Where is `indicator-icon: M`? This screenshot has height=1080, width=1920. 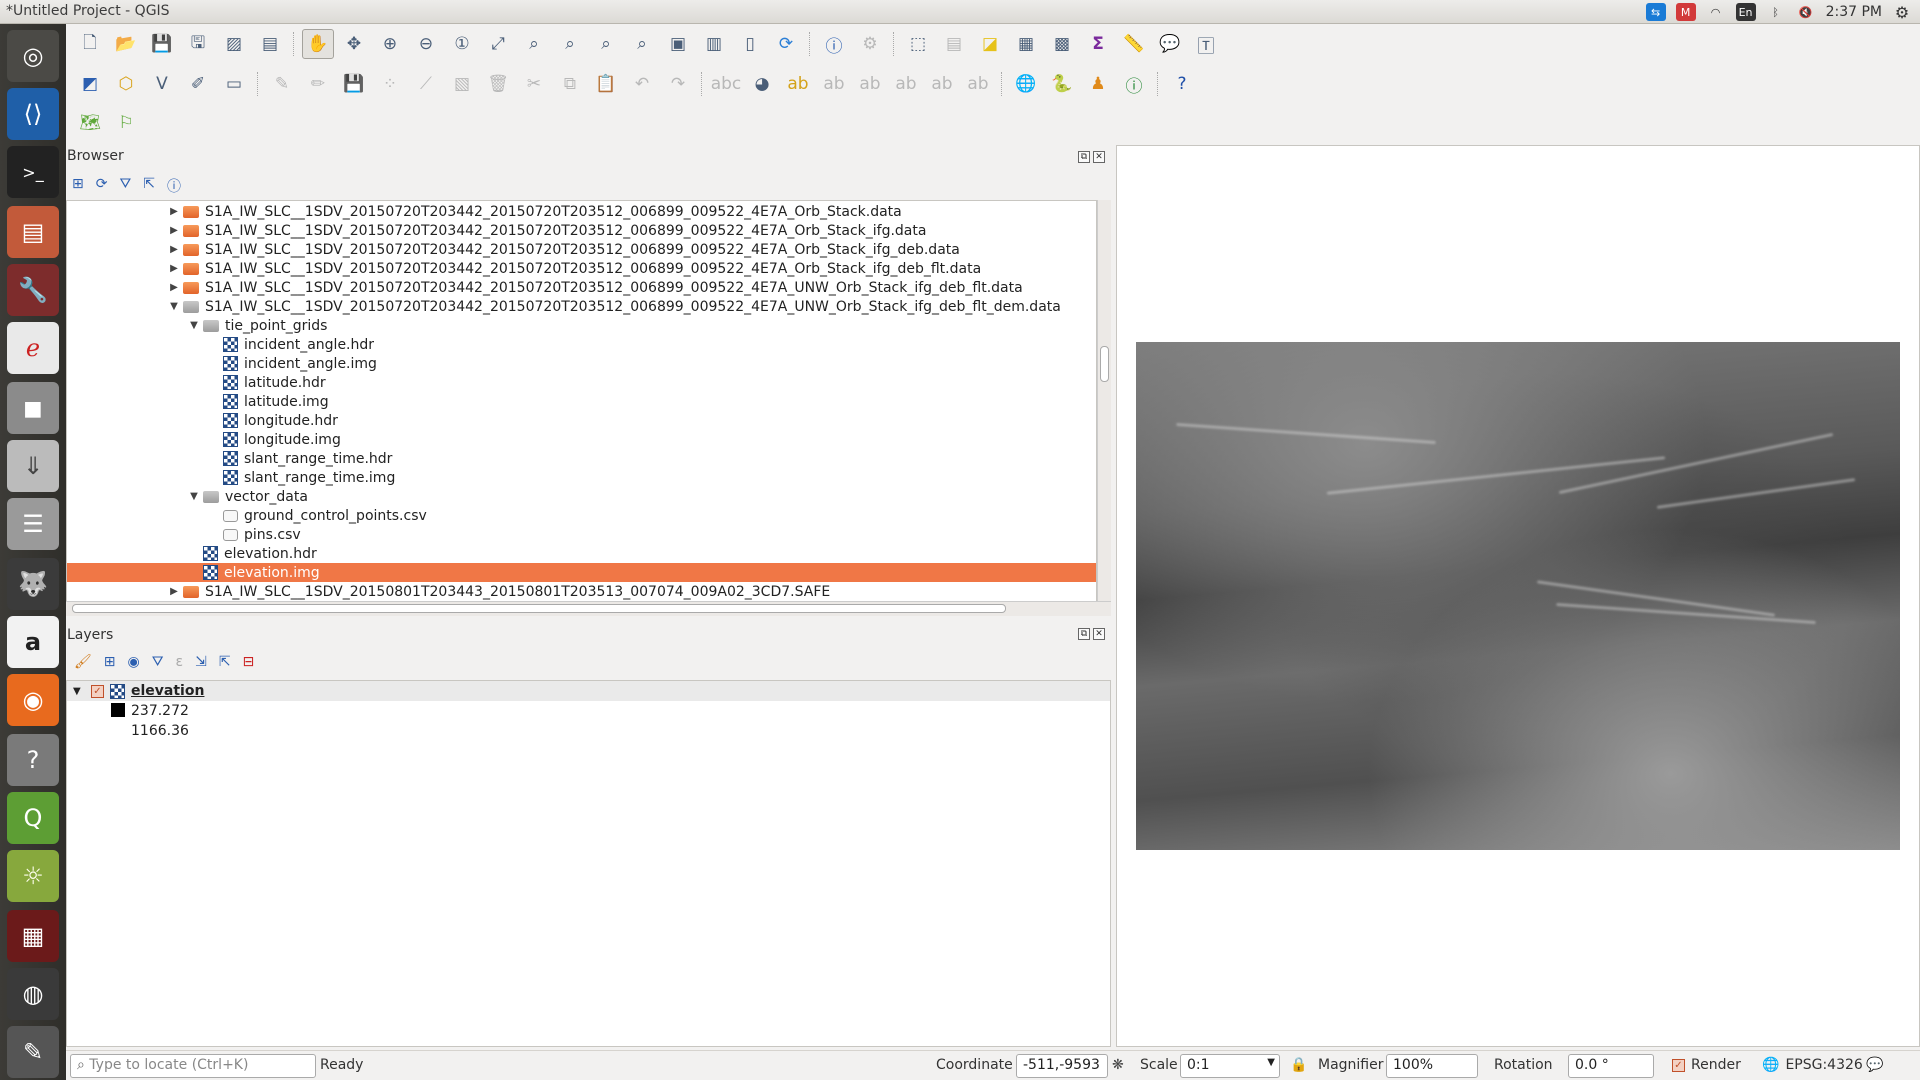
indicator-icon: M is located at coordinates (1685, 12).